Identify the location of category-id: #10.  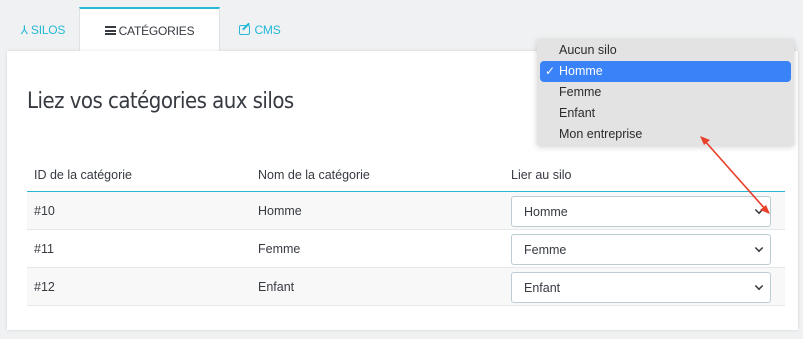
(44, 211).